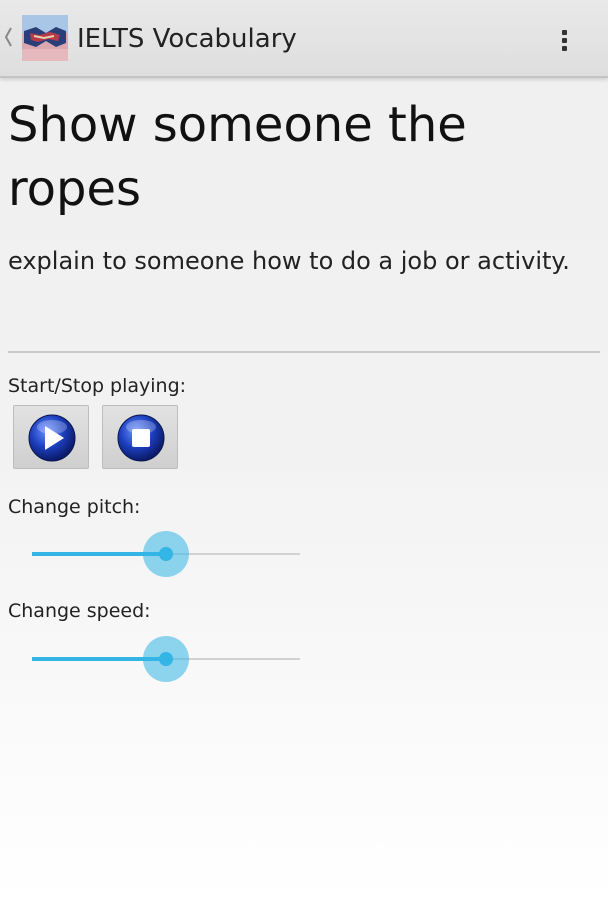 The width and height of the screenshot is (608, 900). I want to click on headword: Show someone the ropes, so click(237, 157).